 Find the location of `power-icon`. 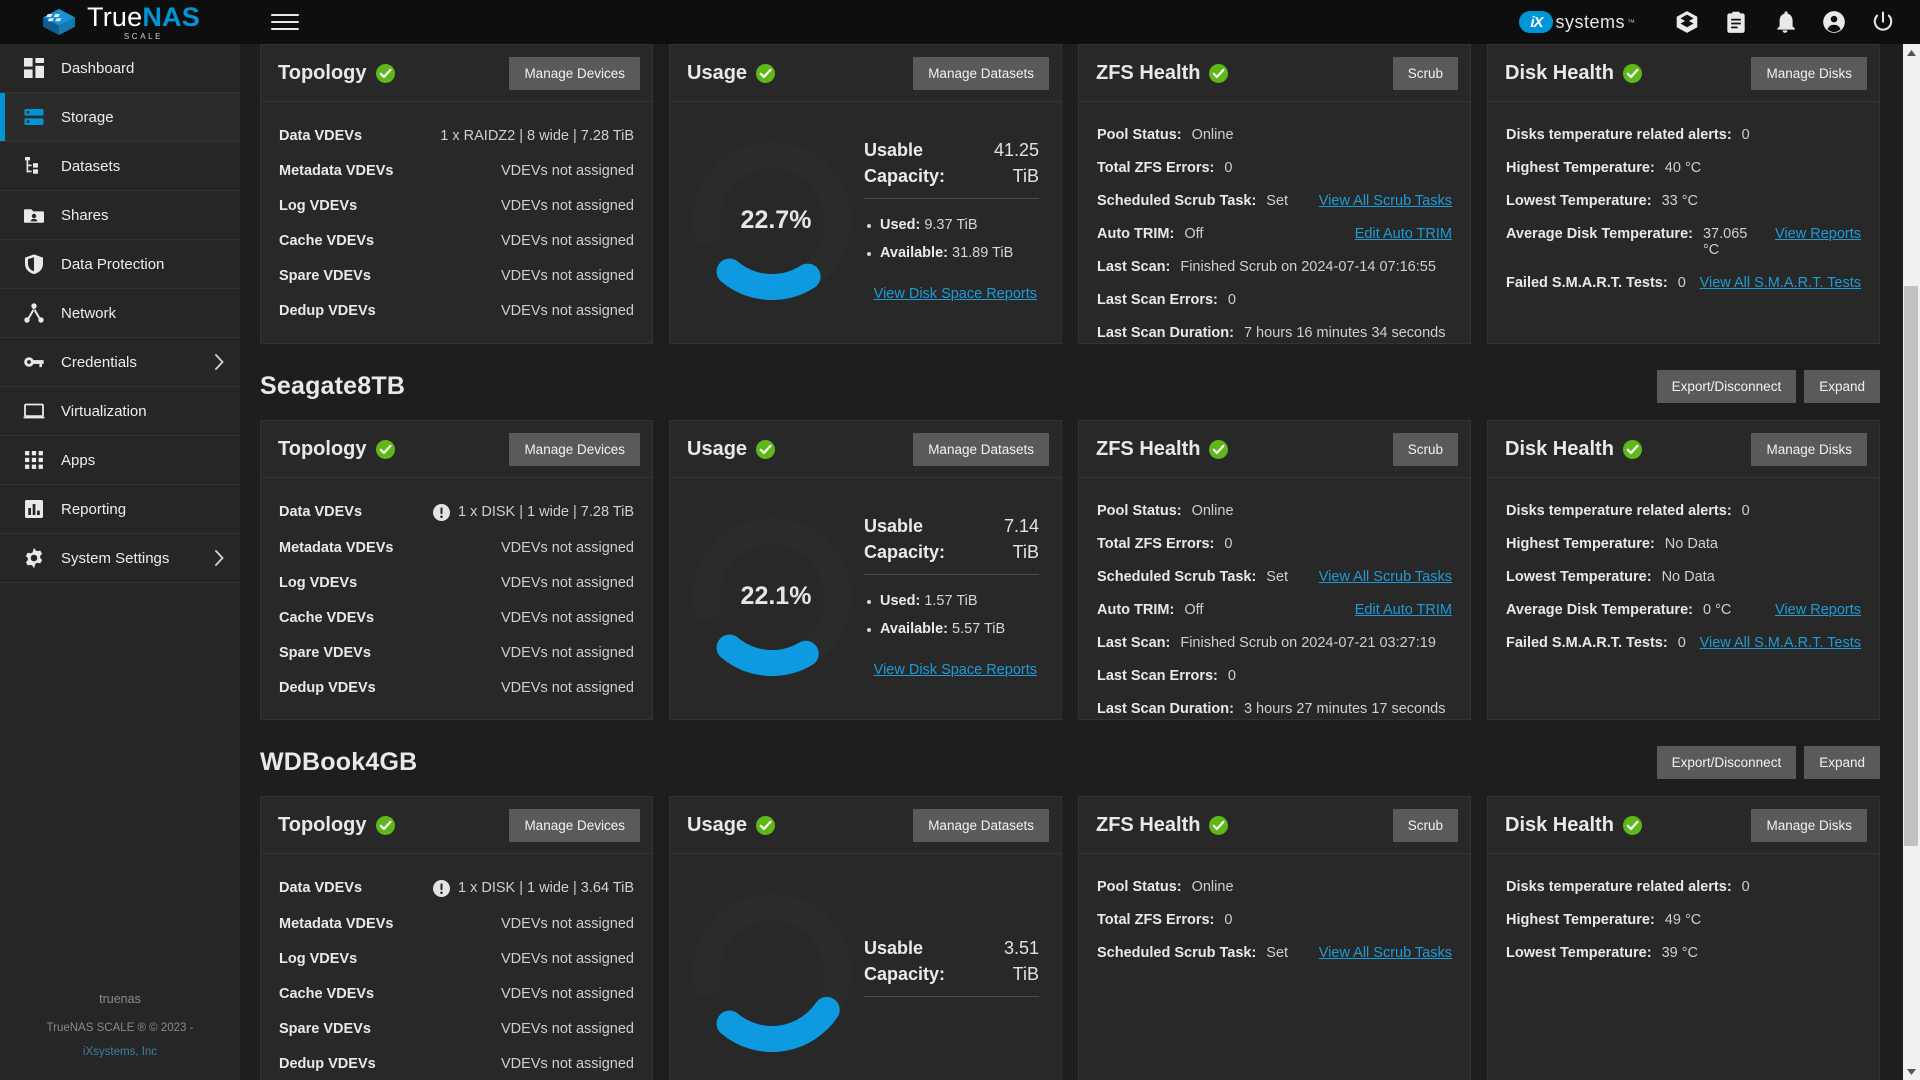

power-icon is located at coordinates (1883, 22).